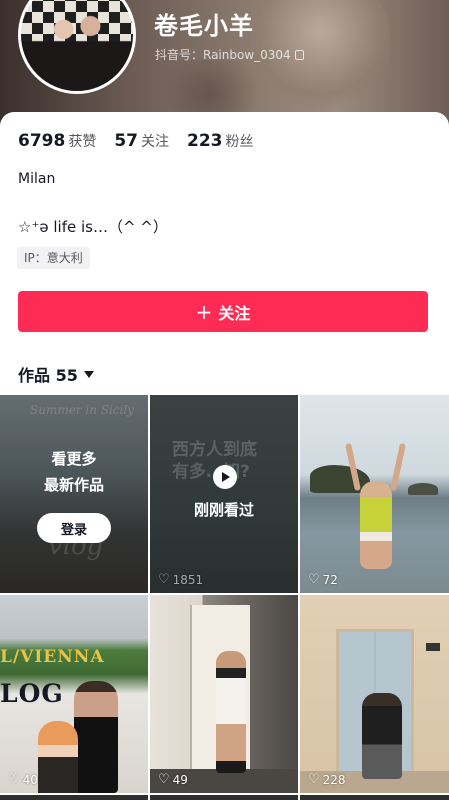 The width and height of the screenshot is (449, 800). I want to click on like-count-value: 228, so click(334, 779).